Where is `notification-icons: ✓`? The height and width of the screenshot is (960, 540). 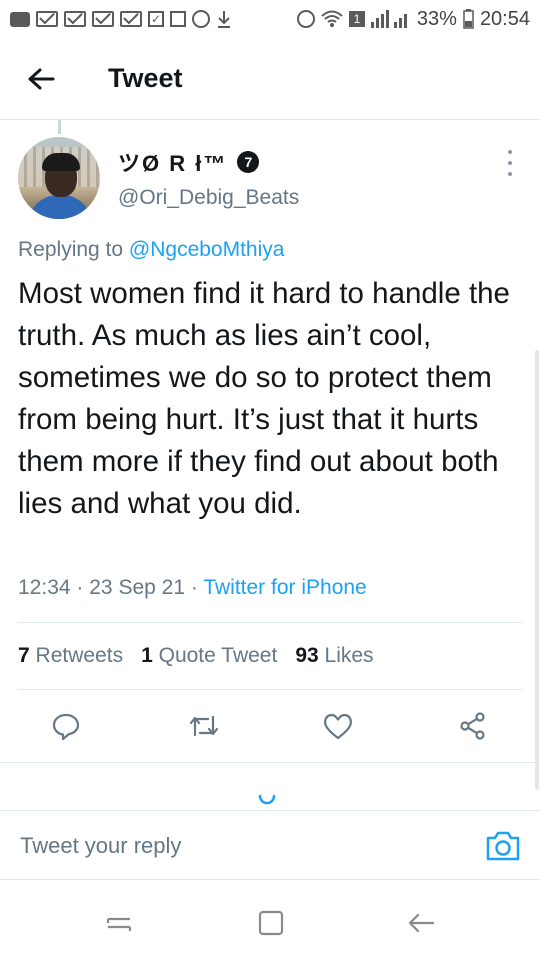
notification-icons: ✓ is located at coordinates (121, 19).